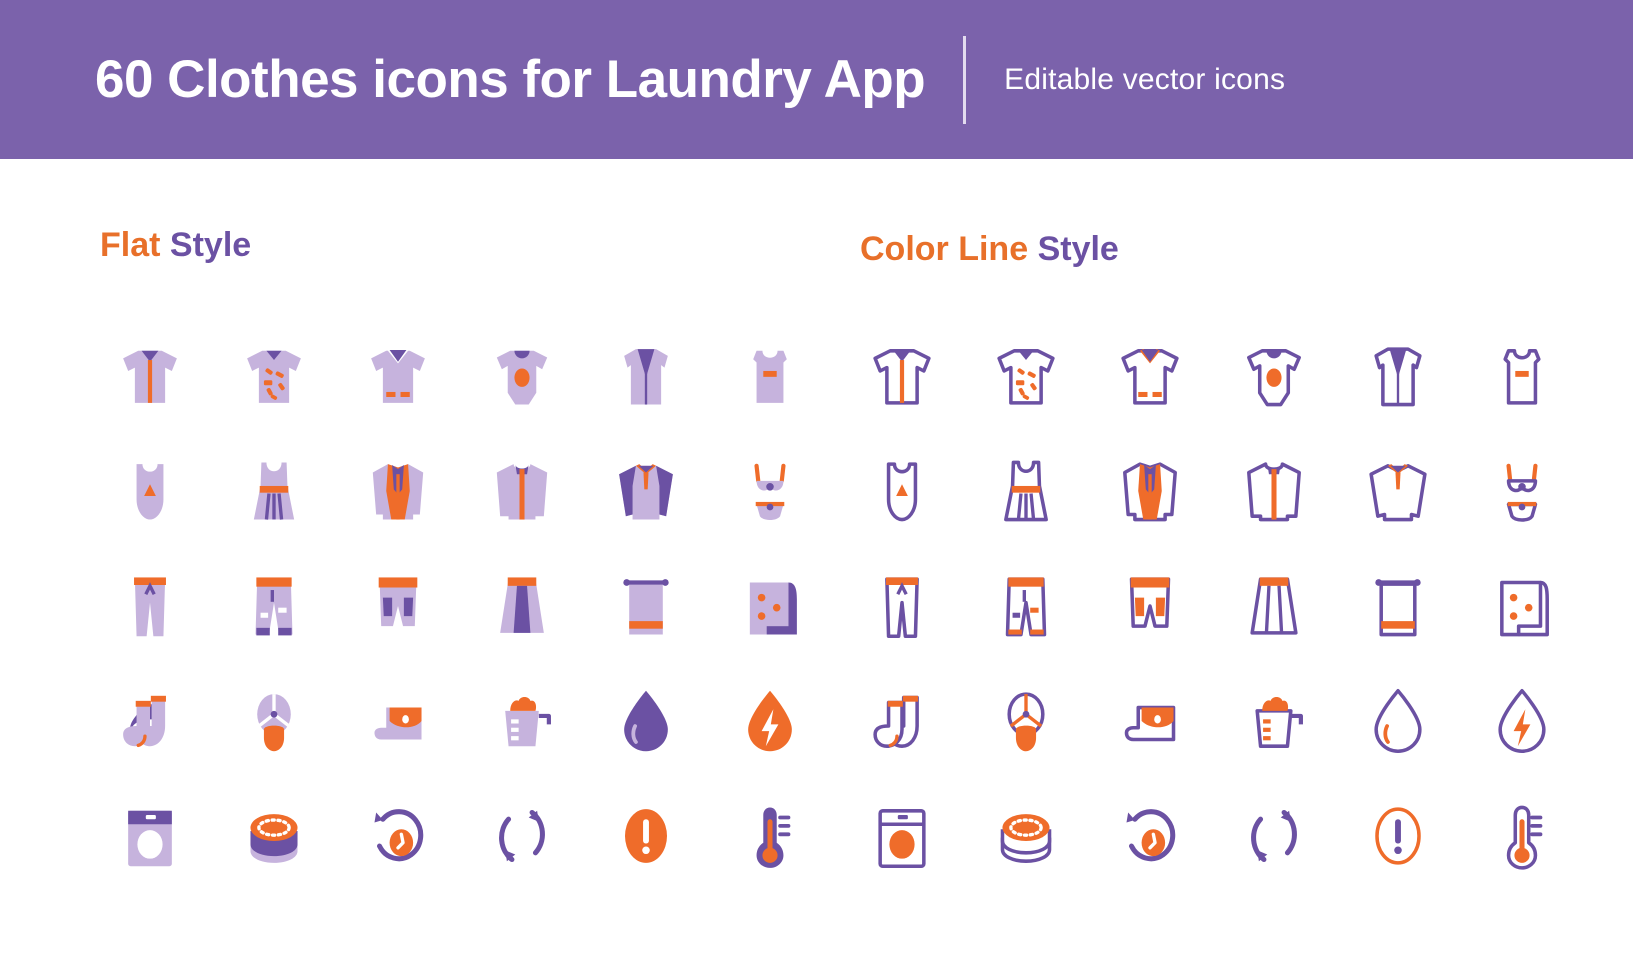 The width and height of the screenshot is (1633, 980). I want to click on section-title-flat: Flat Style, so click(175, 245).